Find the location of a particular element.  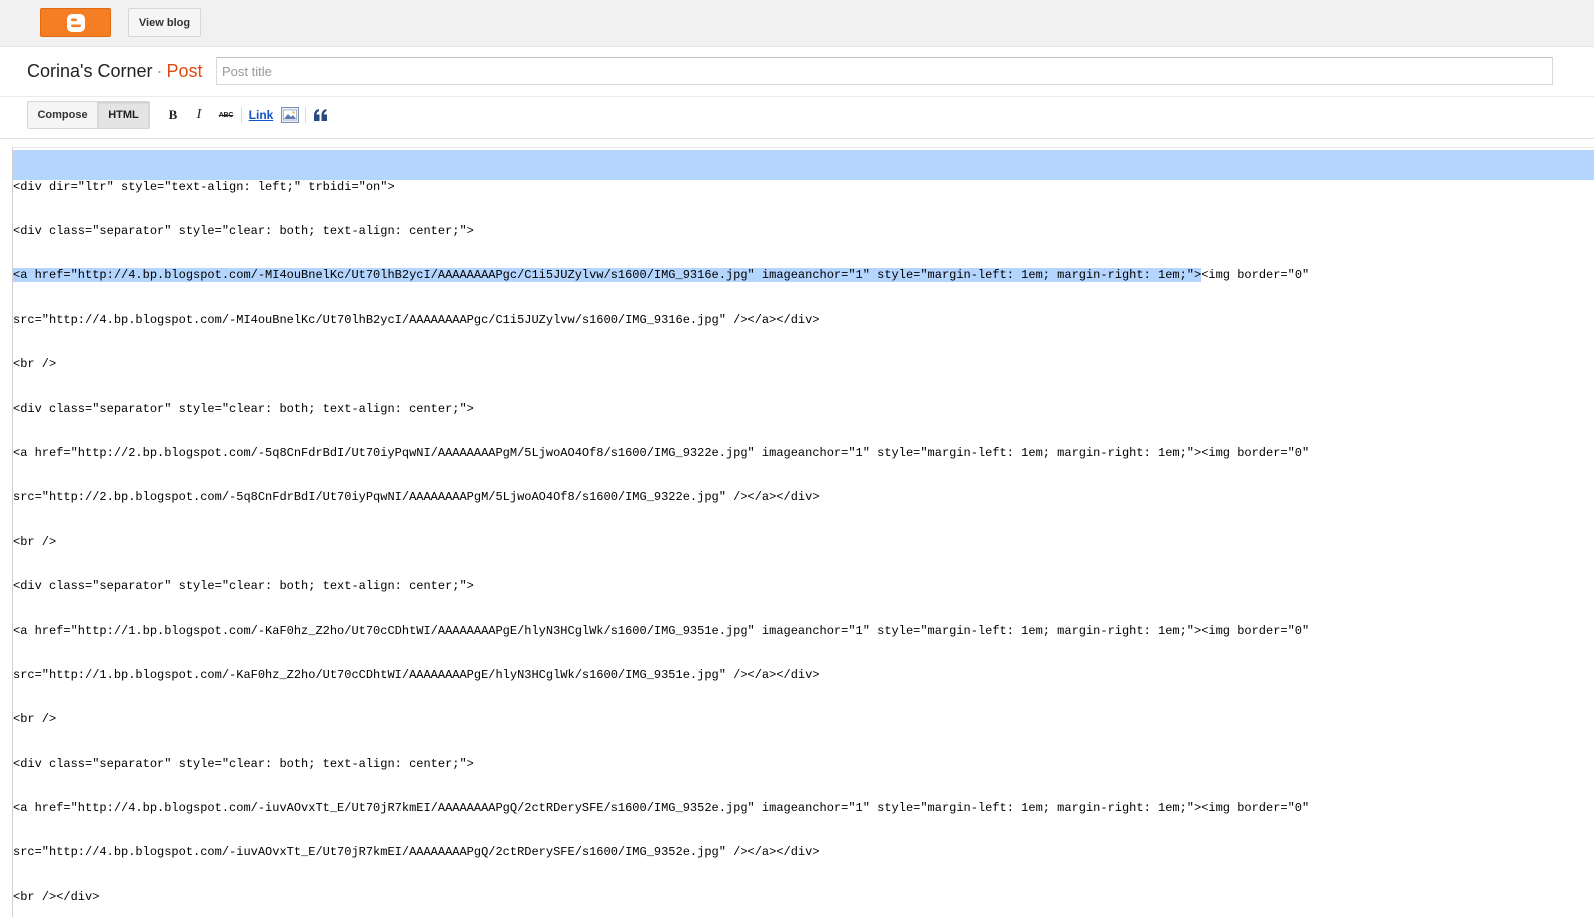

compose-mode-button: Compose is located at coordinates (62, 115).